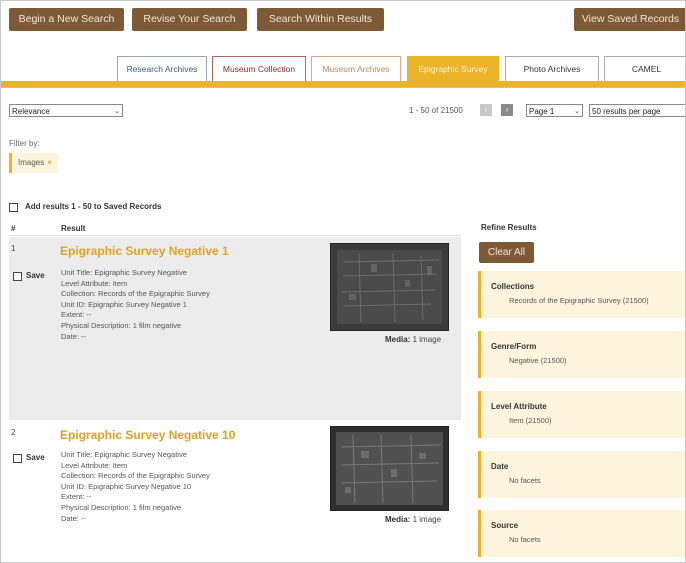 This screenshot has width=686, height=563. What do you see at coordinates (320, 19) in the screenshot?
I see `search-within-results-button: Search Within Results` at bounding box center [320, 19].